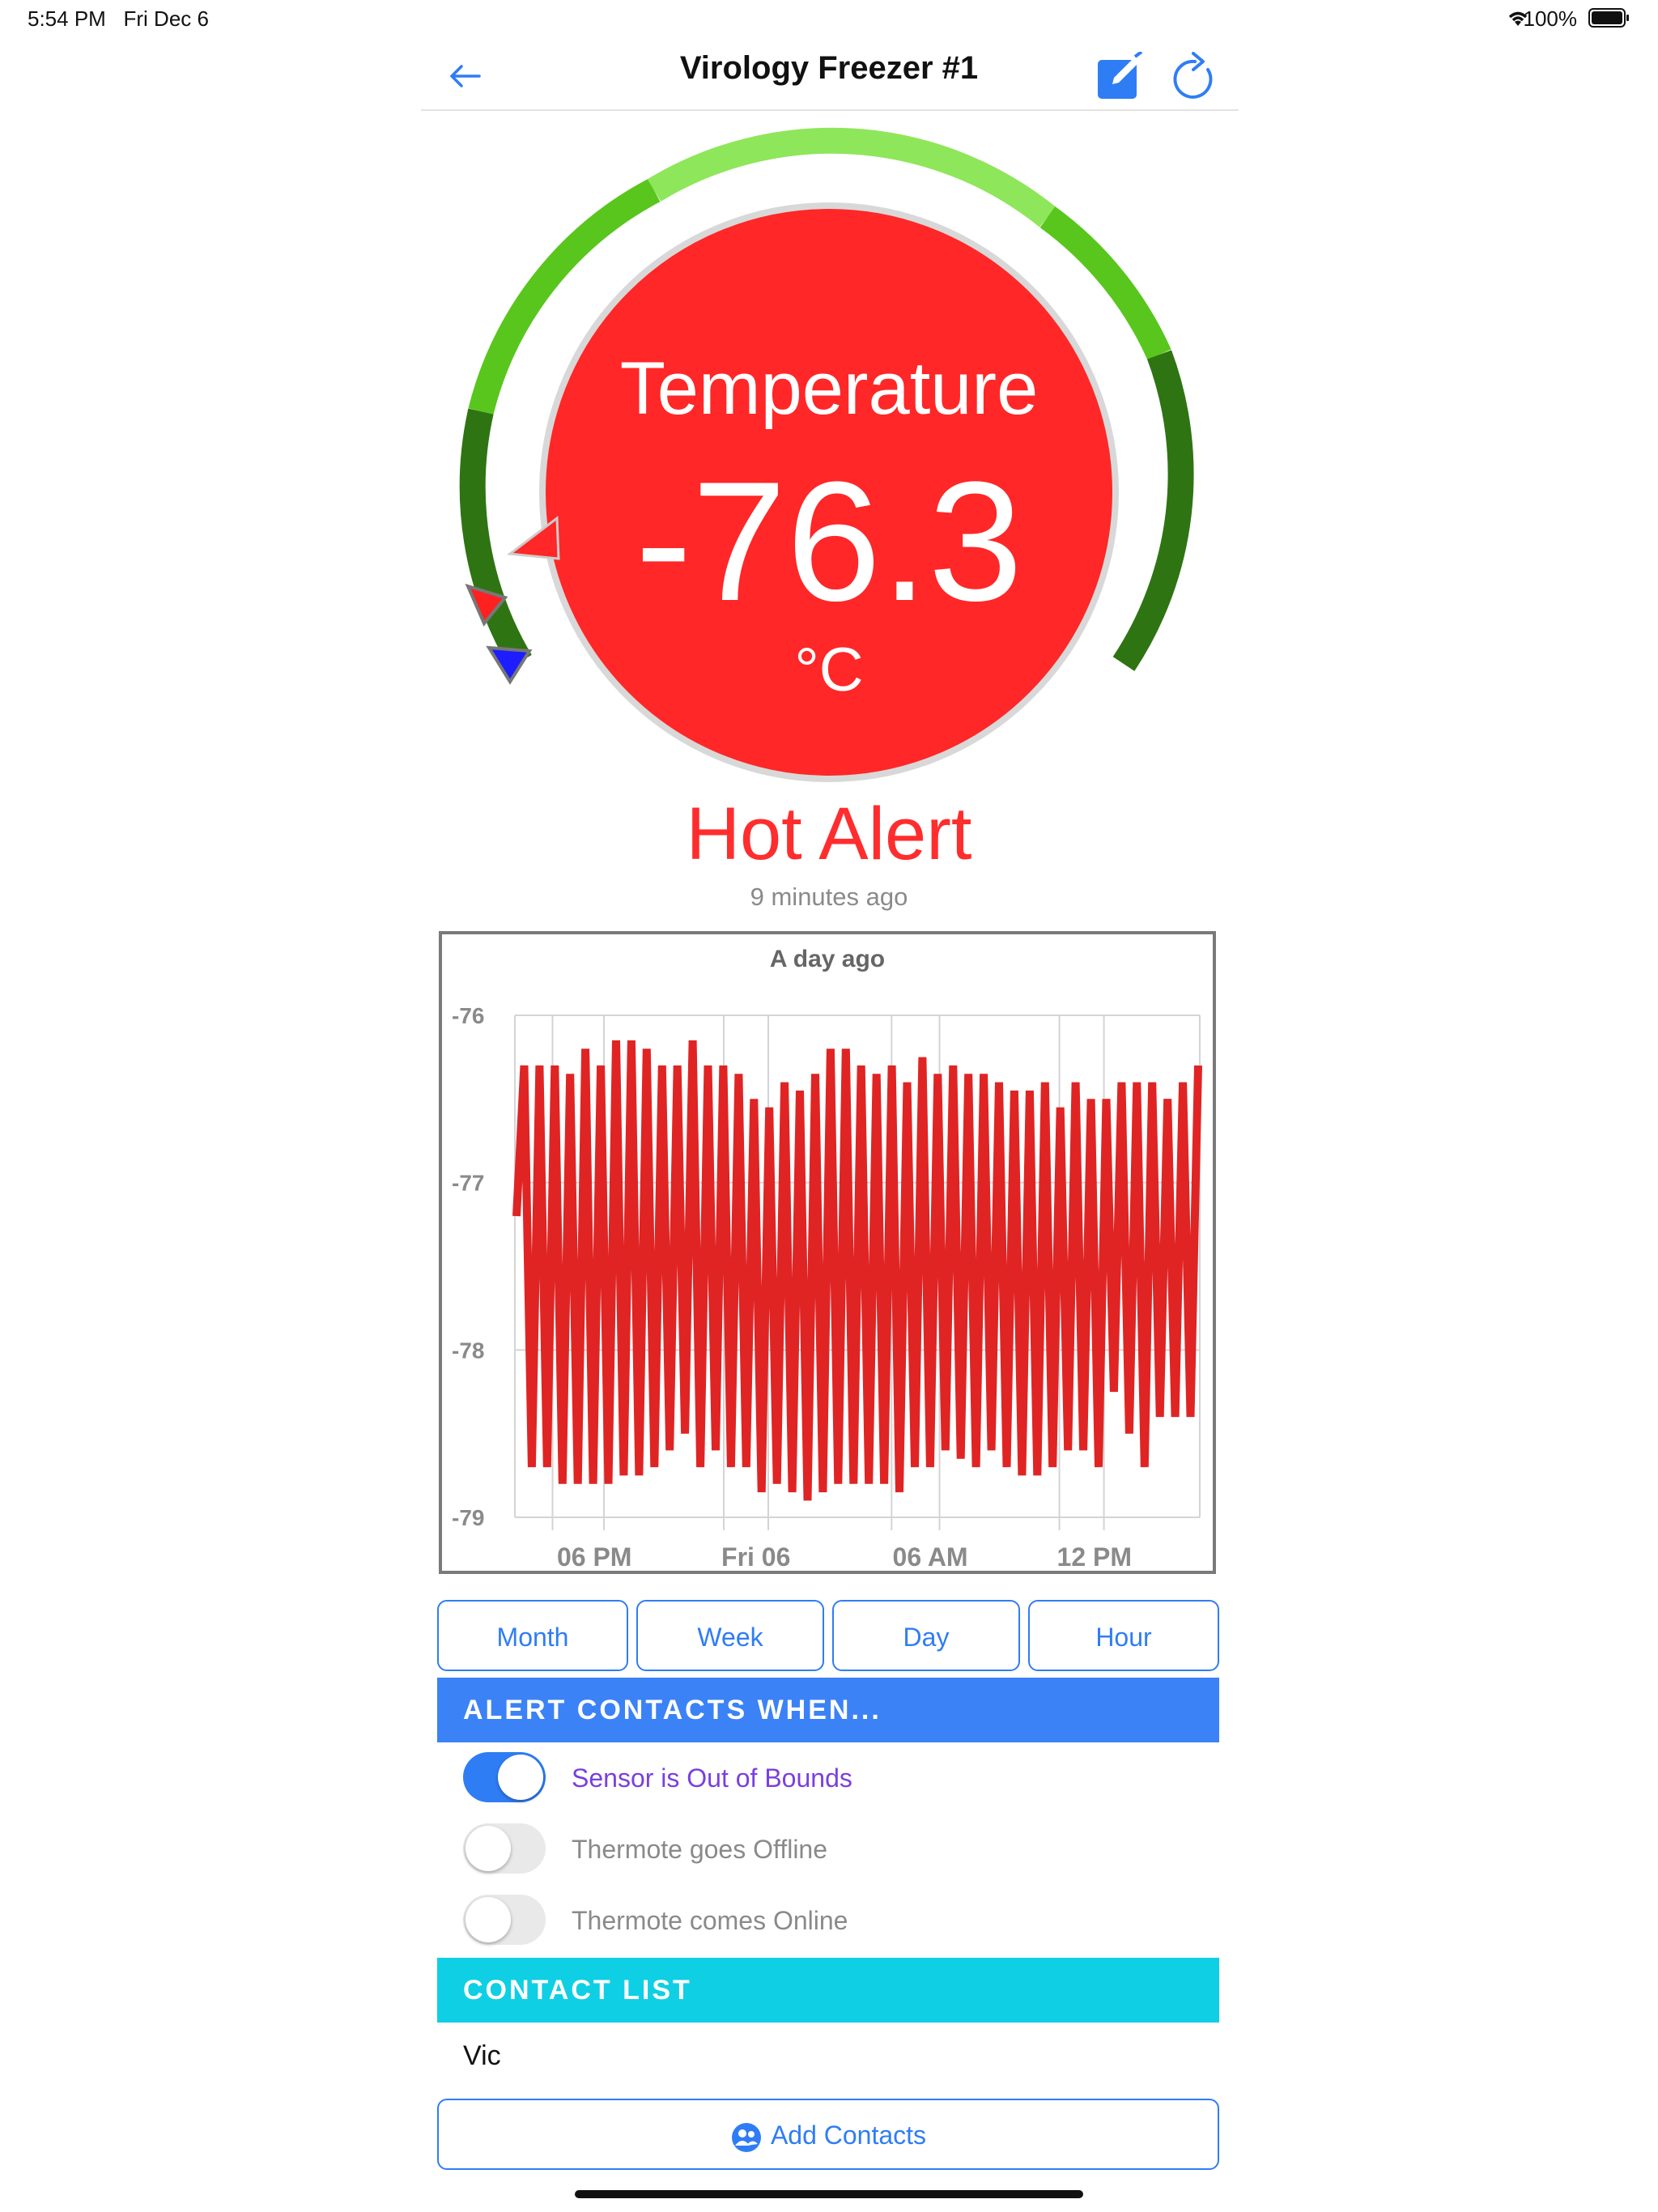 Image resolution: width=1658 pixels, height=2212 pixels. What do you see at coordinates (594, 1557) in the screenshot?
I see `chart-x-tick: 06 PM` at bounding box center [594, 1557].